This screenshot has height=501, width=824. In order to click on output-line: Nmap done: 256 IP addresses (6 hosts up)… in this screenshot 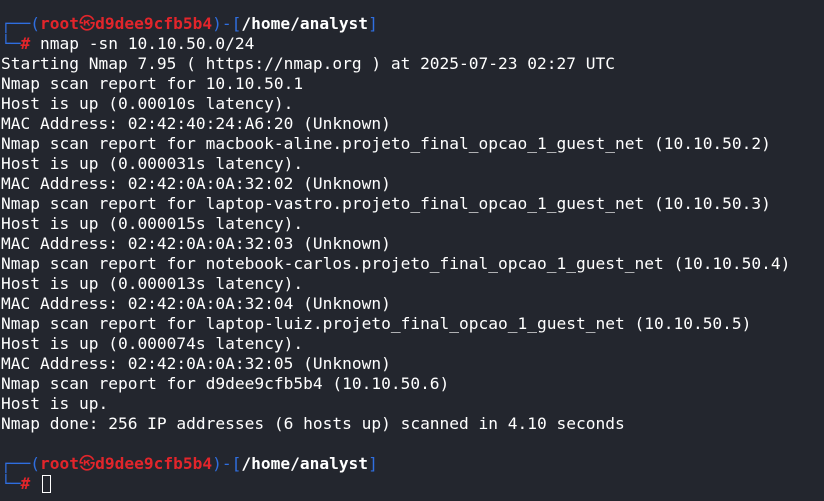, I will do `click(313, 423)`.